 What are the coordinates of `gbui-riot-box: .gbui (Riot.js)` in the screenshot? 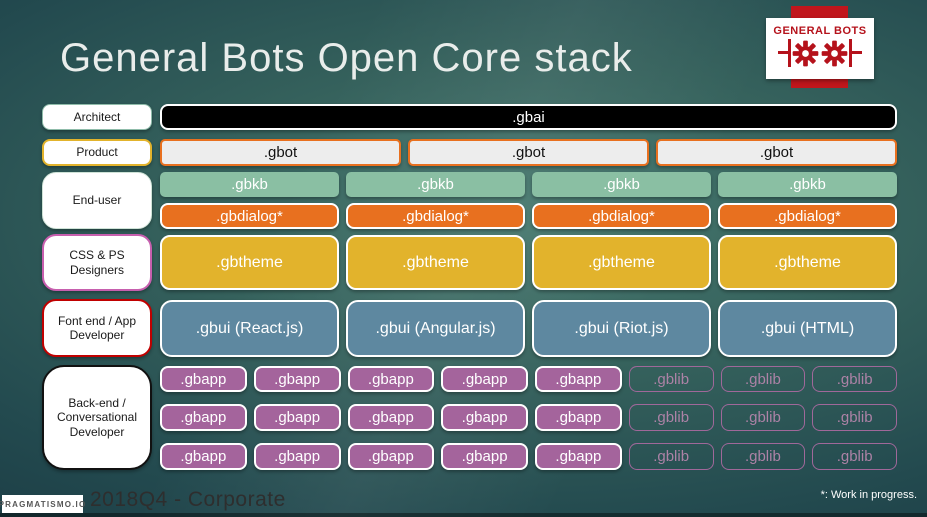 It's located at (621, 328).